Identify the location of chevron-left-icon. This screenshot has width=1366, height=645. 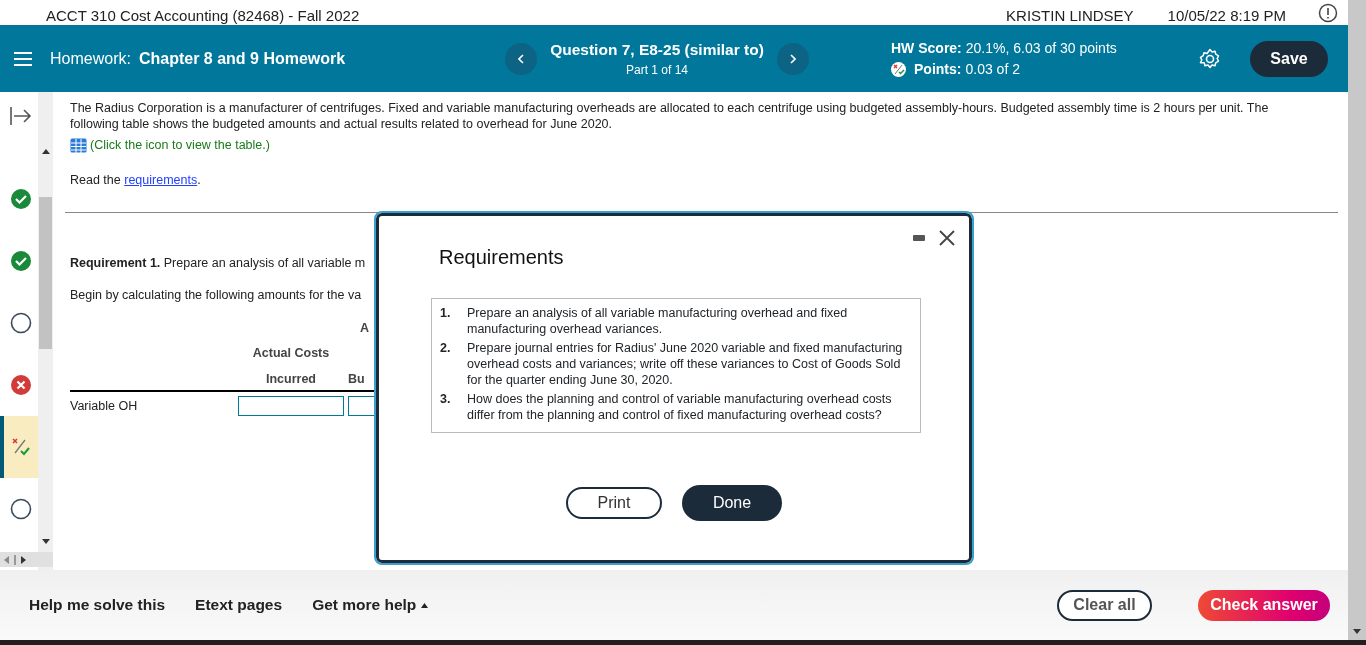
(521, 58).